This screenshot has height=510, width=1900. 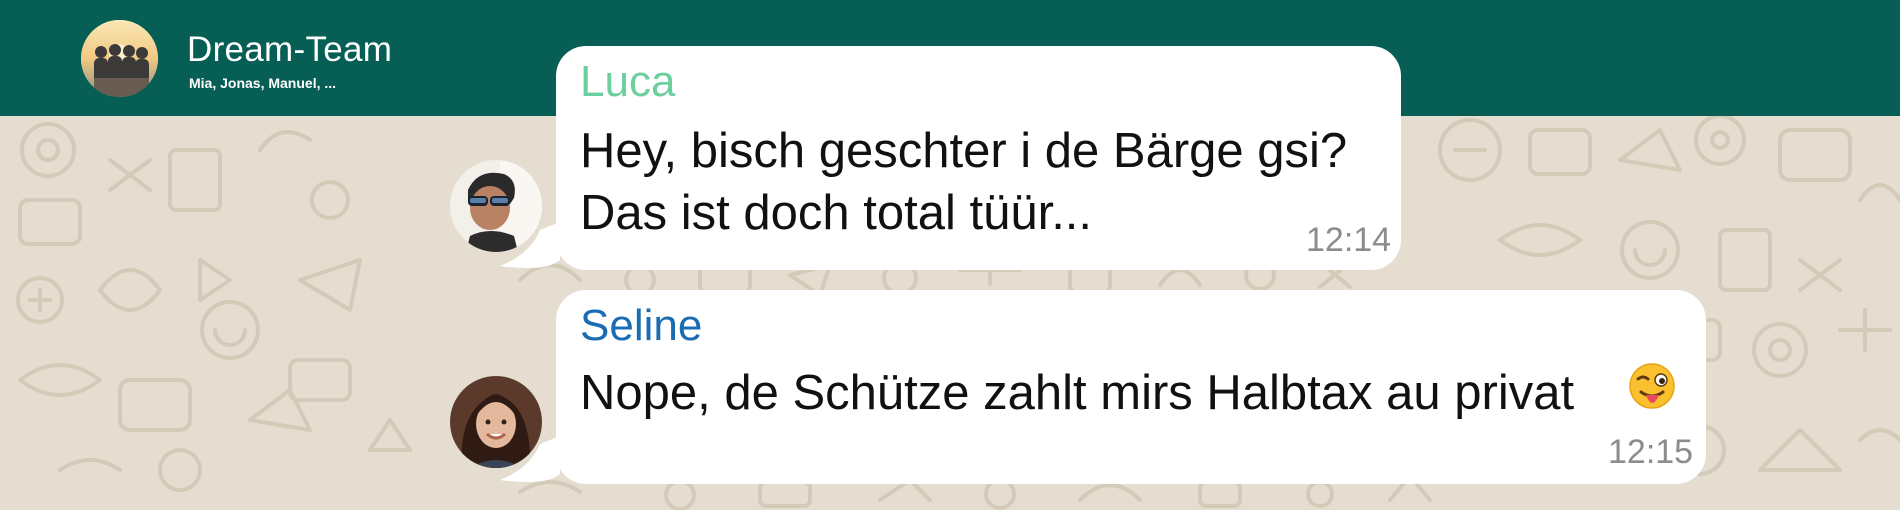 What do you see at coordinates (1651, 452) in the screenshot?
I see `message-timestamp: 12:15` at bounding box center [1651, 452].